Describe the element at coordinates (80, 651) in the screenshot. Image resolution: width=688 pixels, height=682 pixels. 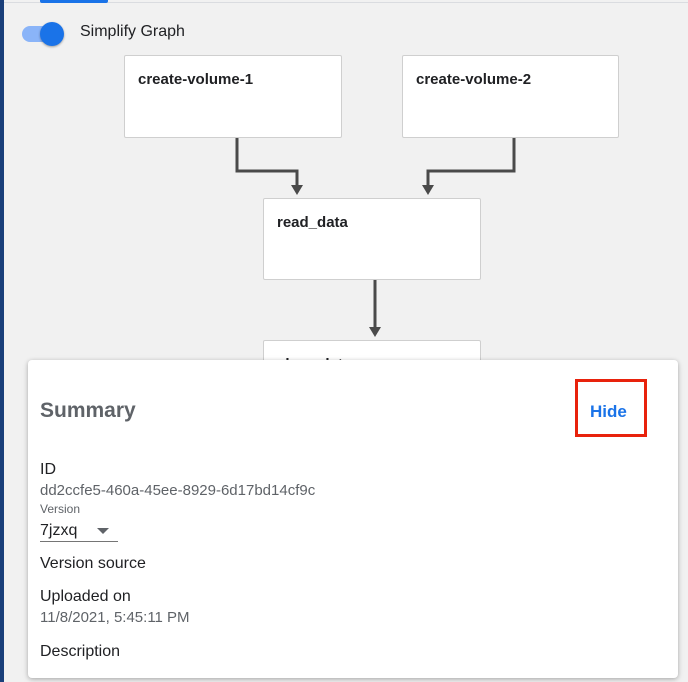
I see `description-label: Description` at that location.